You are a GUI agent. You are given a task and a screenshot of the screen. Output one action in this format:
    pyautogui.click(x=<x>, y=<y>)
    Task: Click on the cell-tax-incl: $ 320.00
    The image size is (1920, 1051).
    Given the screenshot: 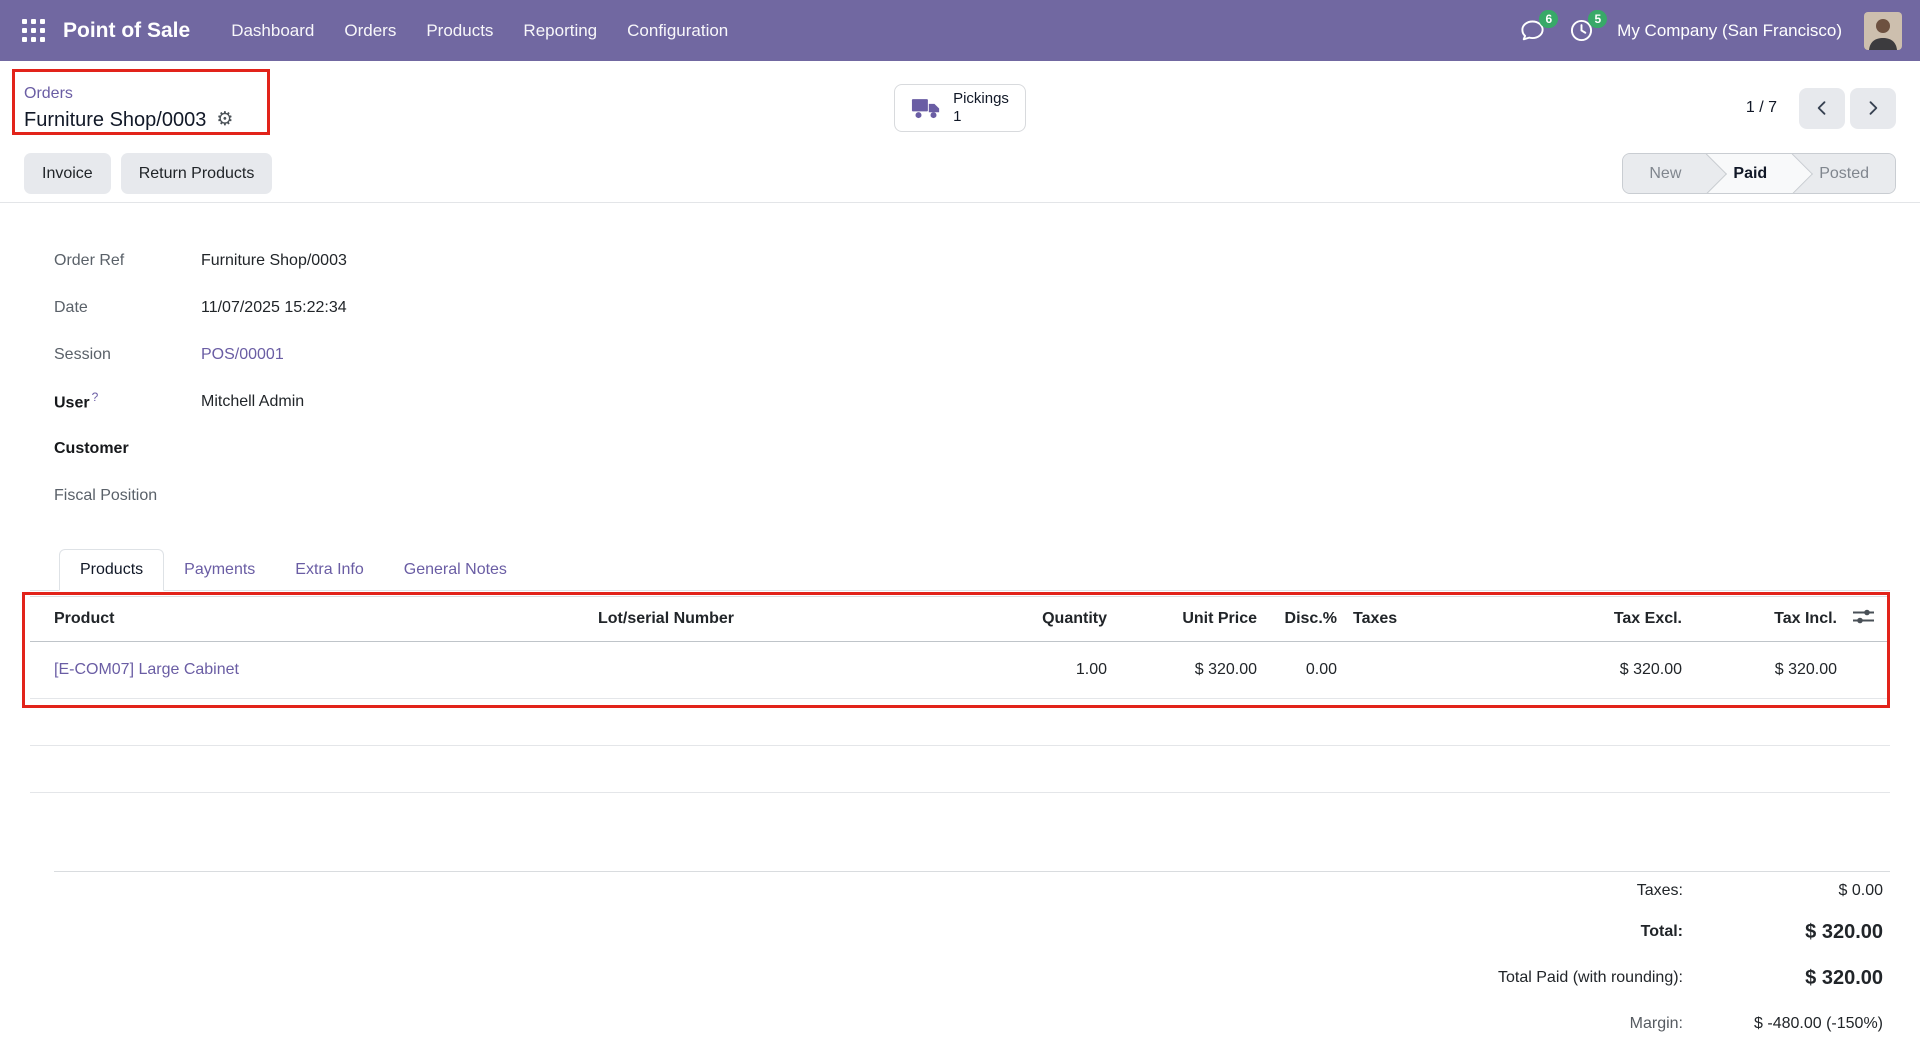 What is the action you would take?
    pyautogui.click(x=1767, y=670)
    